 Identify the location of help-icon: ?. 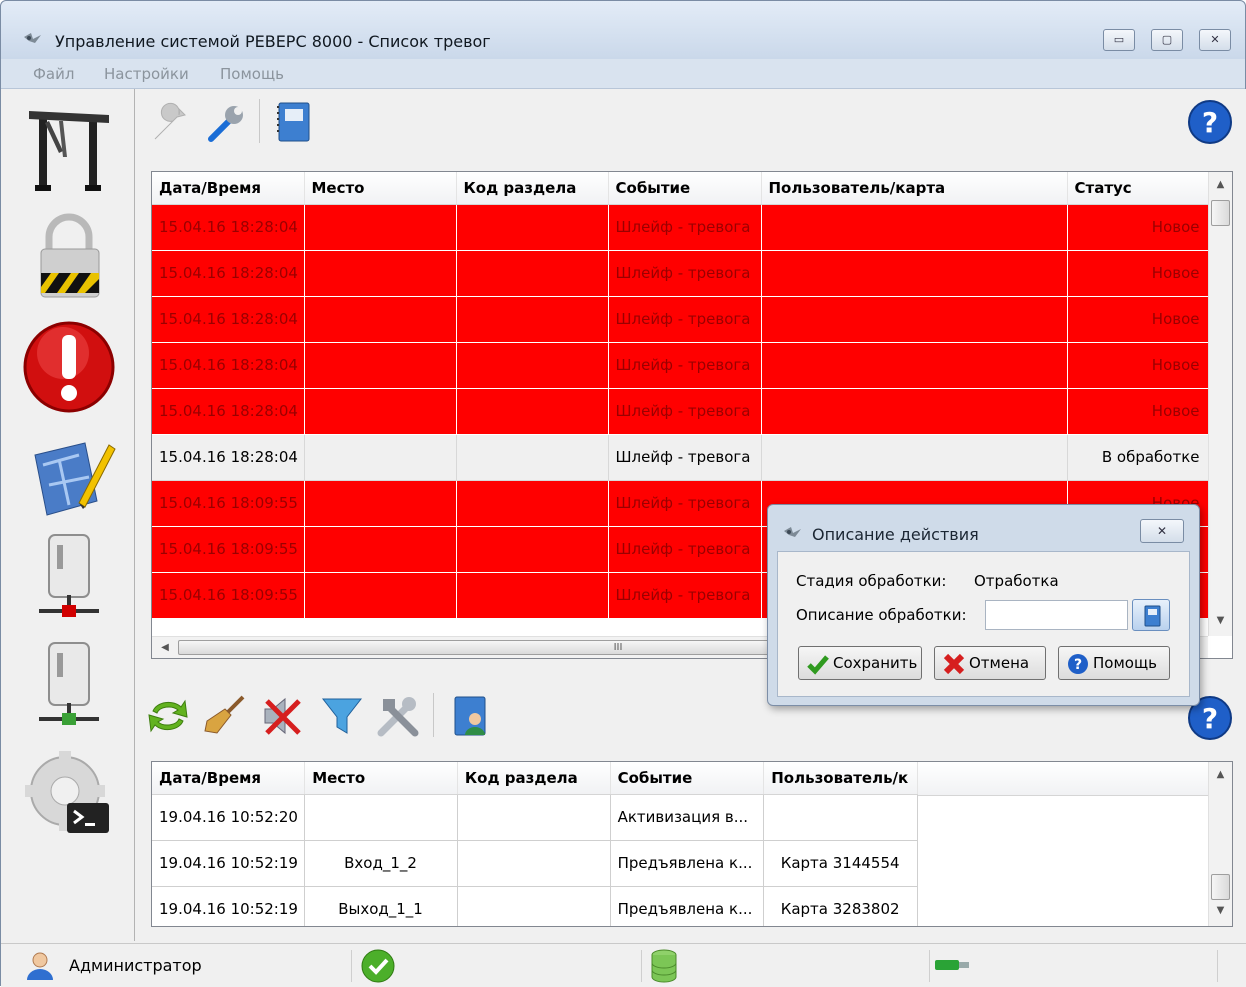
(1210, 122).